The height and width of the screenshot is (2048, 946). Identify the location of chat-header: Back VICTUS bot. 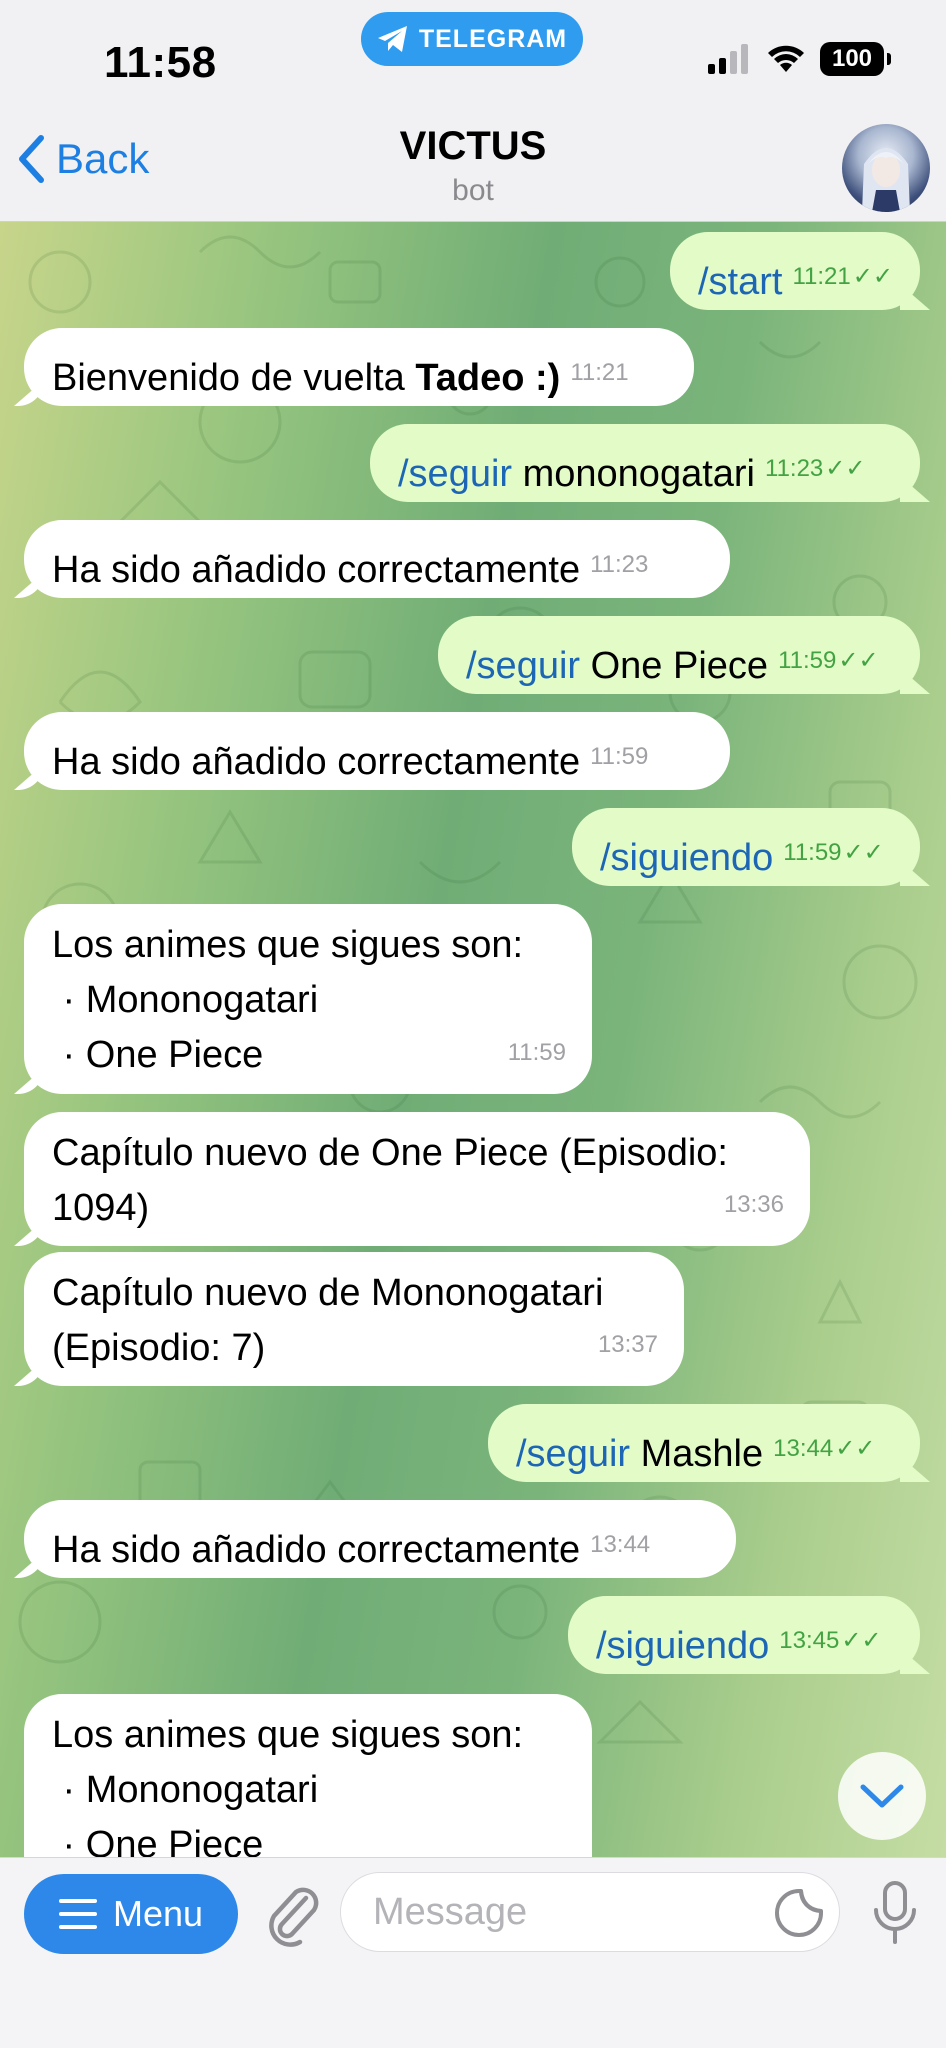
(473, 166).